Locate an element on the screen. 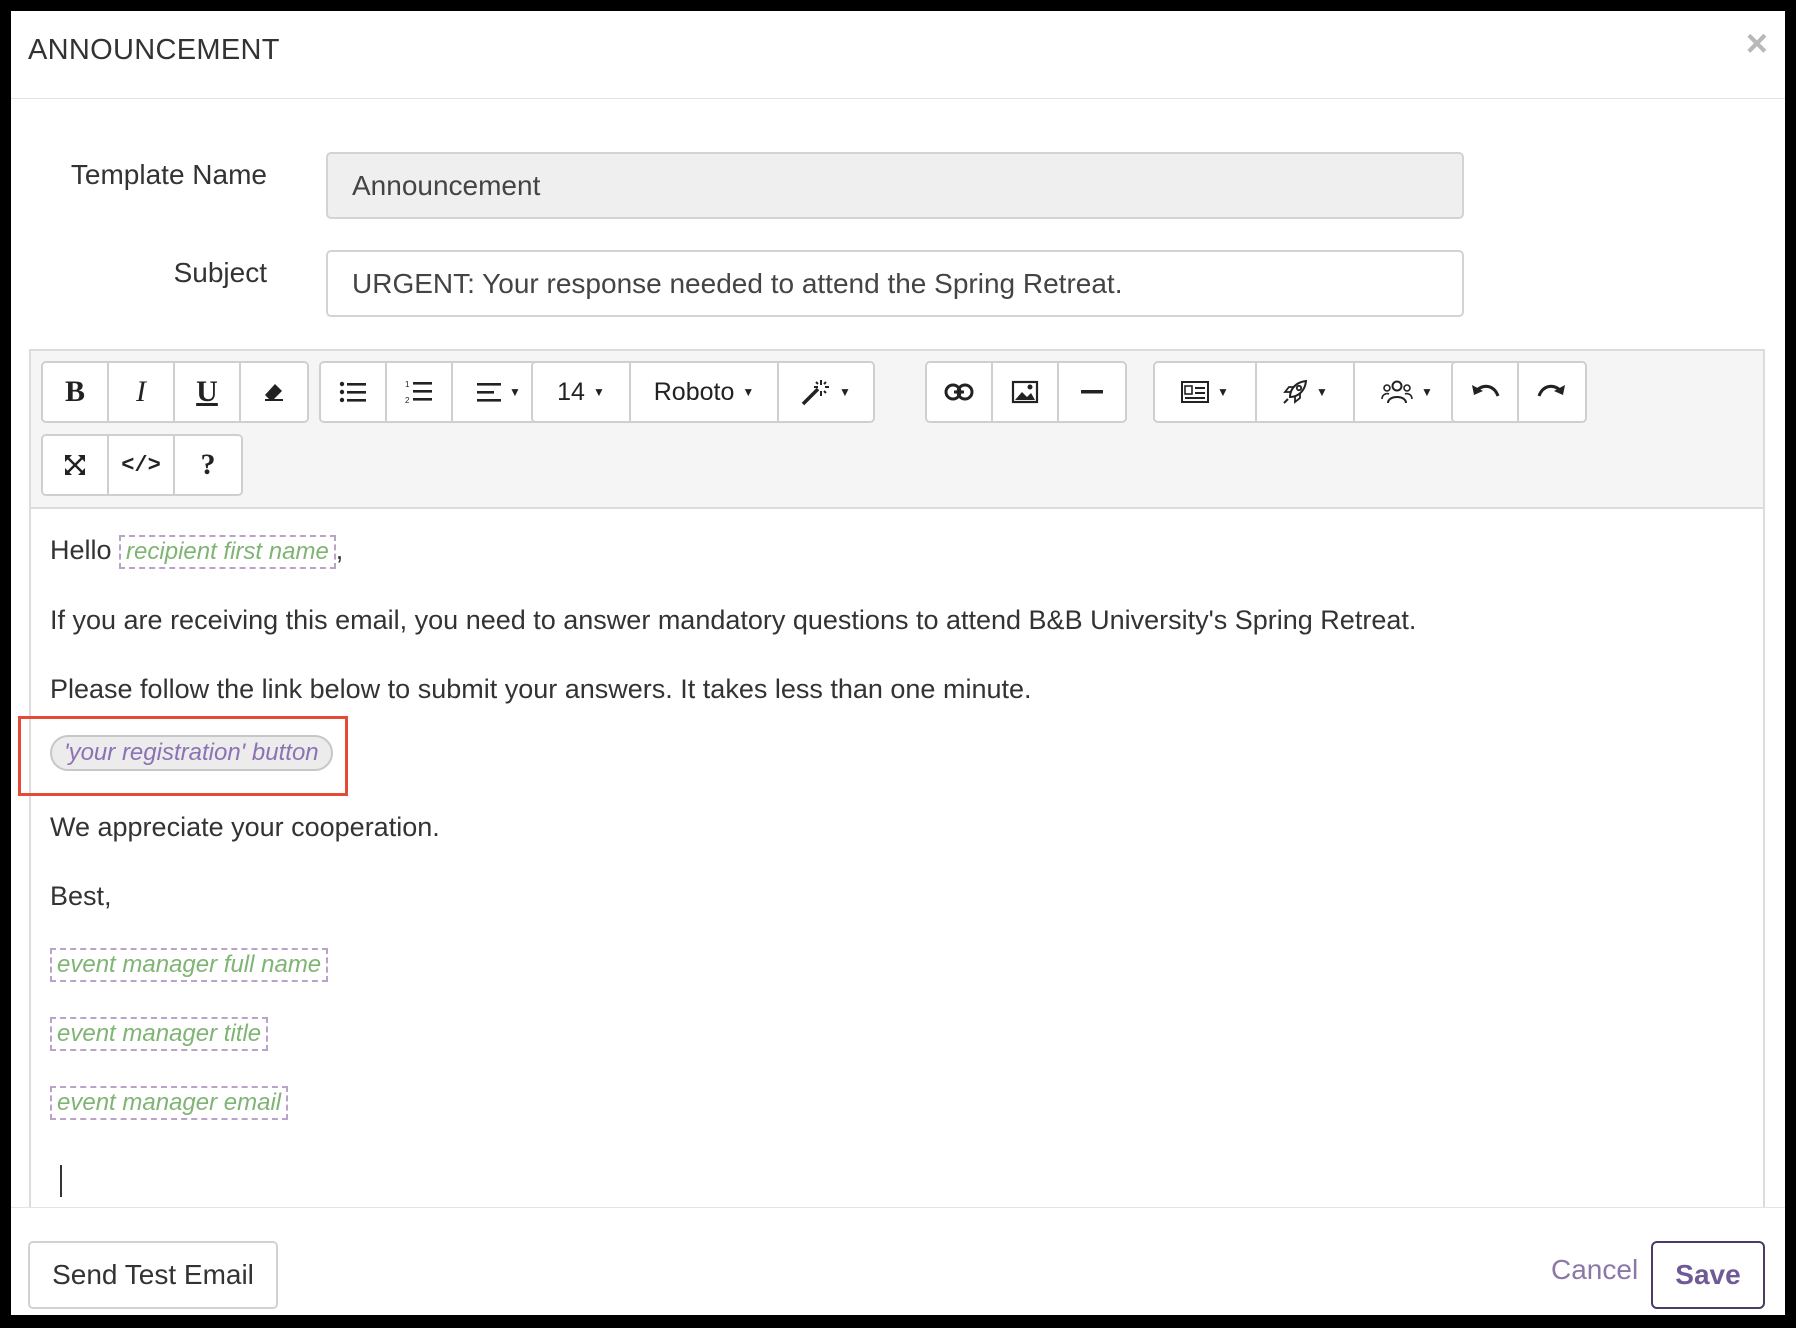  rocket-icon is located at coordinates (1295, 391).